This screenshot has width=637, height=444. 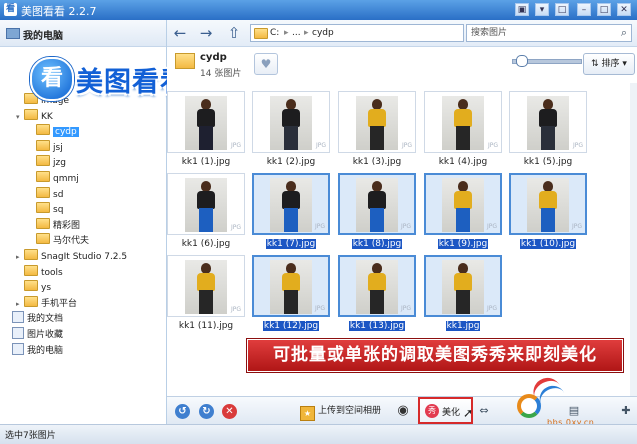 What do you see at coordinates (274, 33) in the screenshot?
I see `address-drive: C:` at bounding box center [274, 33].